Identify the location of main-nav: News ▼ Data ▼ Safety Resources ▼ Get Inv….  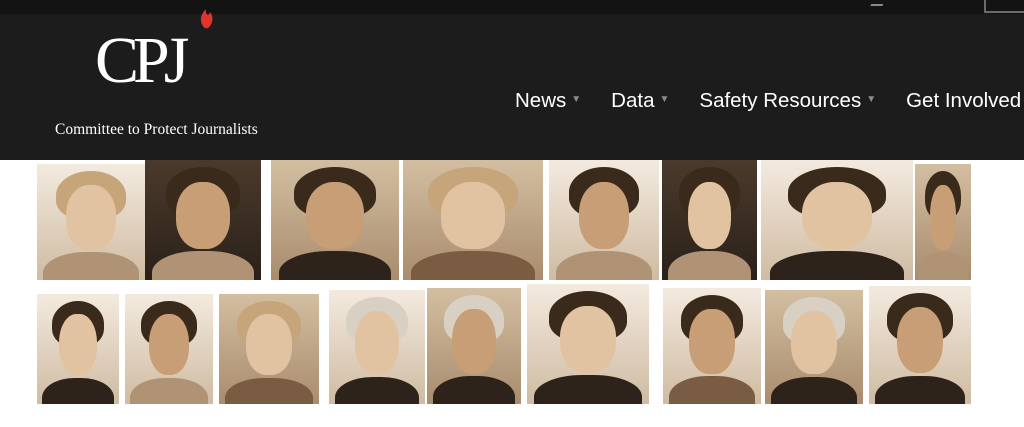
(769, 101).